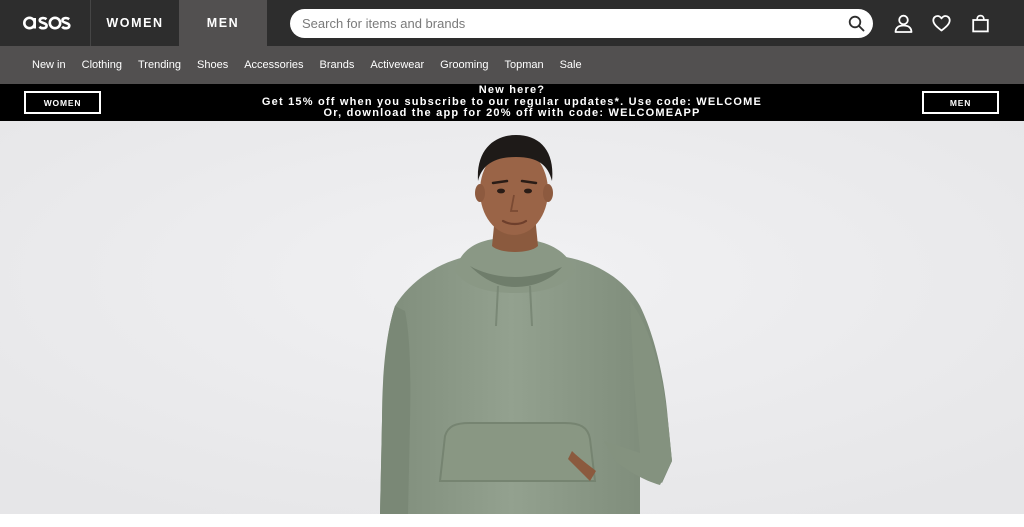 Image resolution: width=1024 pixels, height=527 pixels. I want to click on page-bottom-strip, so click(512, 520).